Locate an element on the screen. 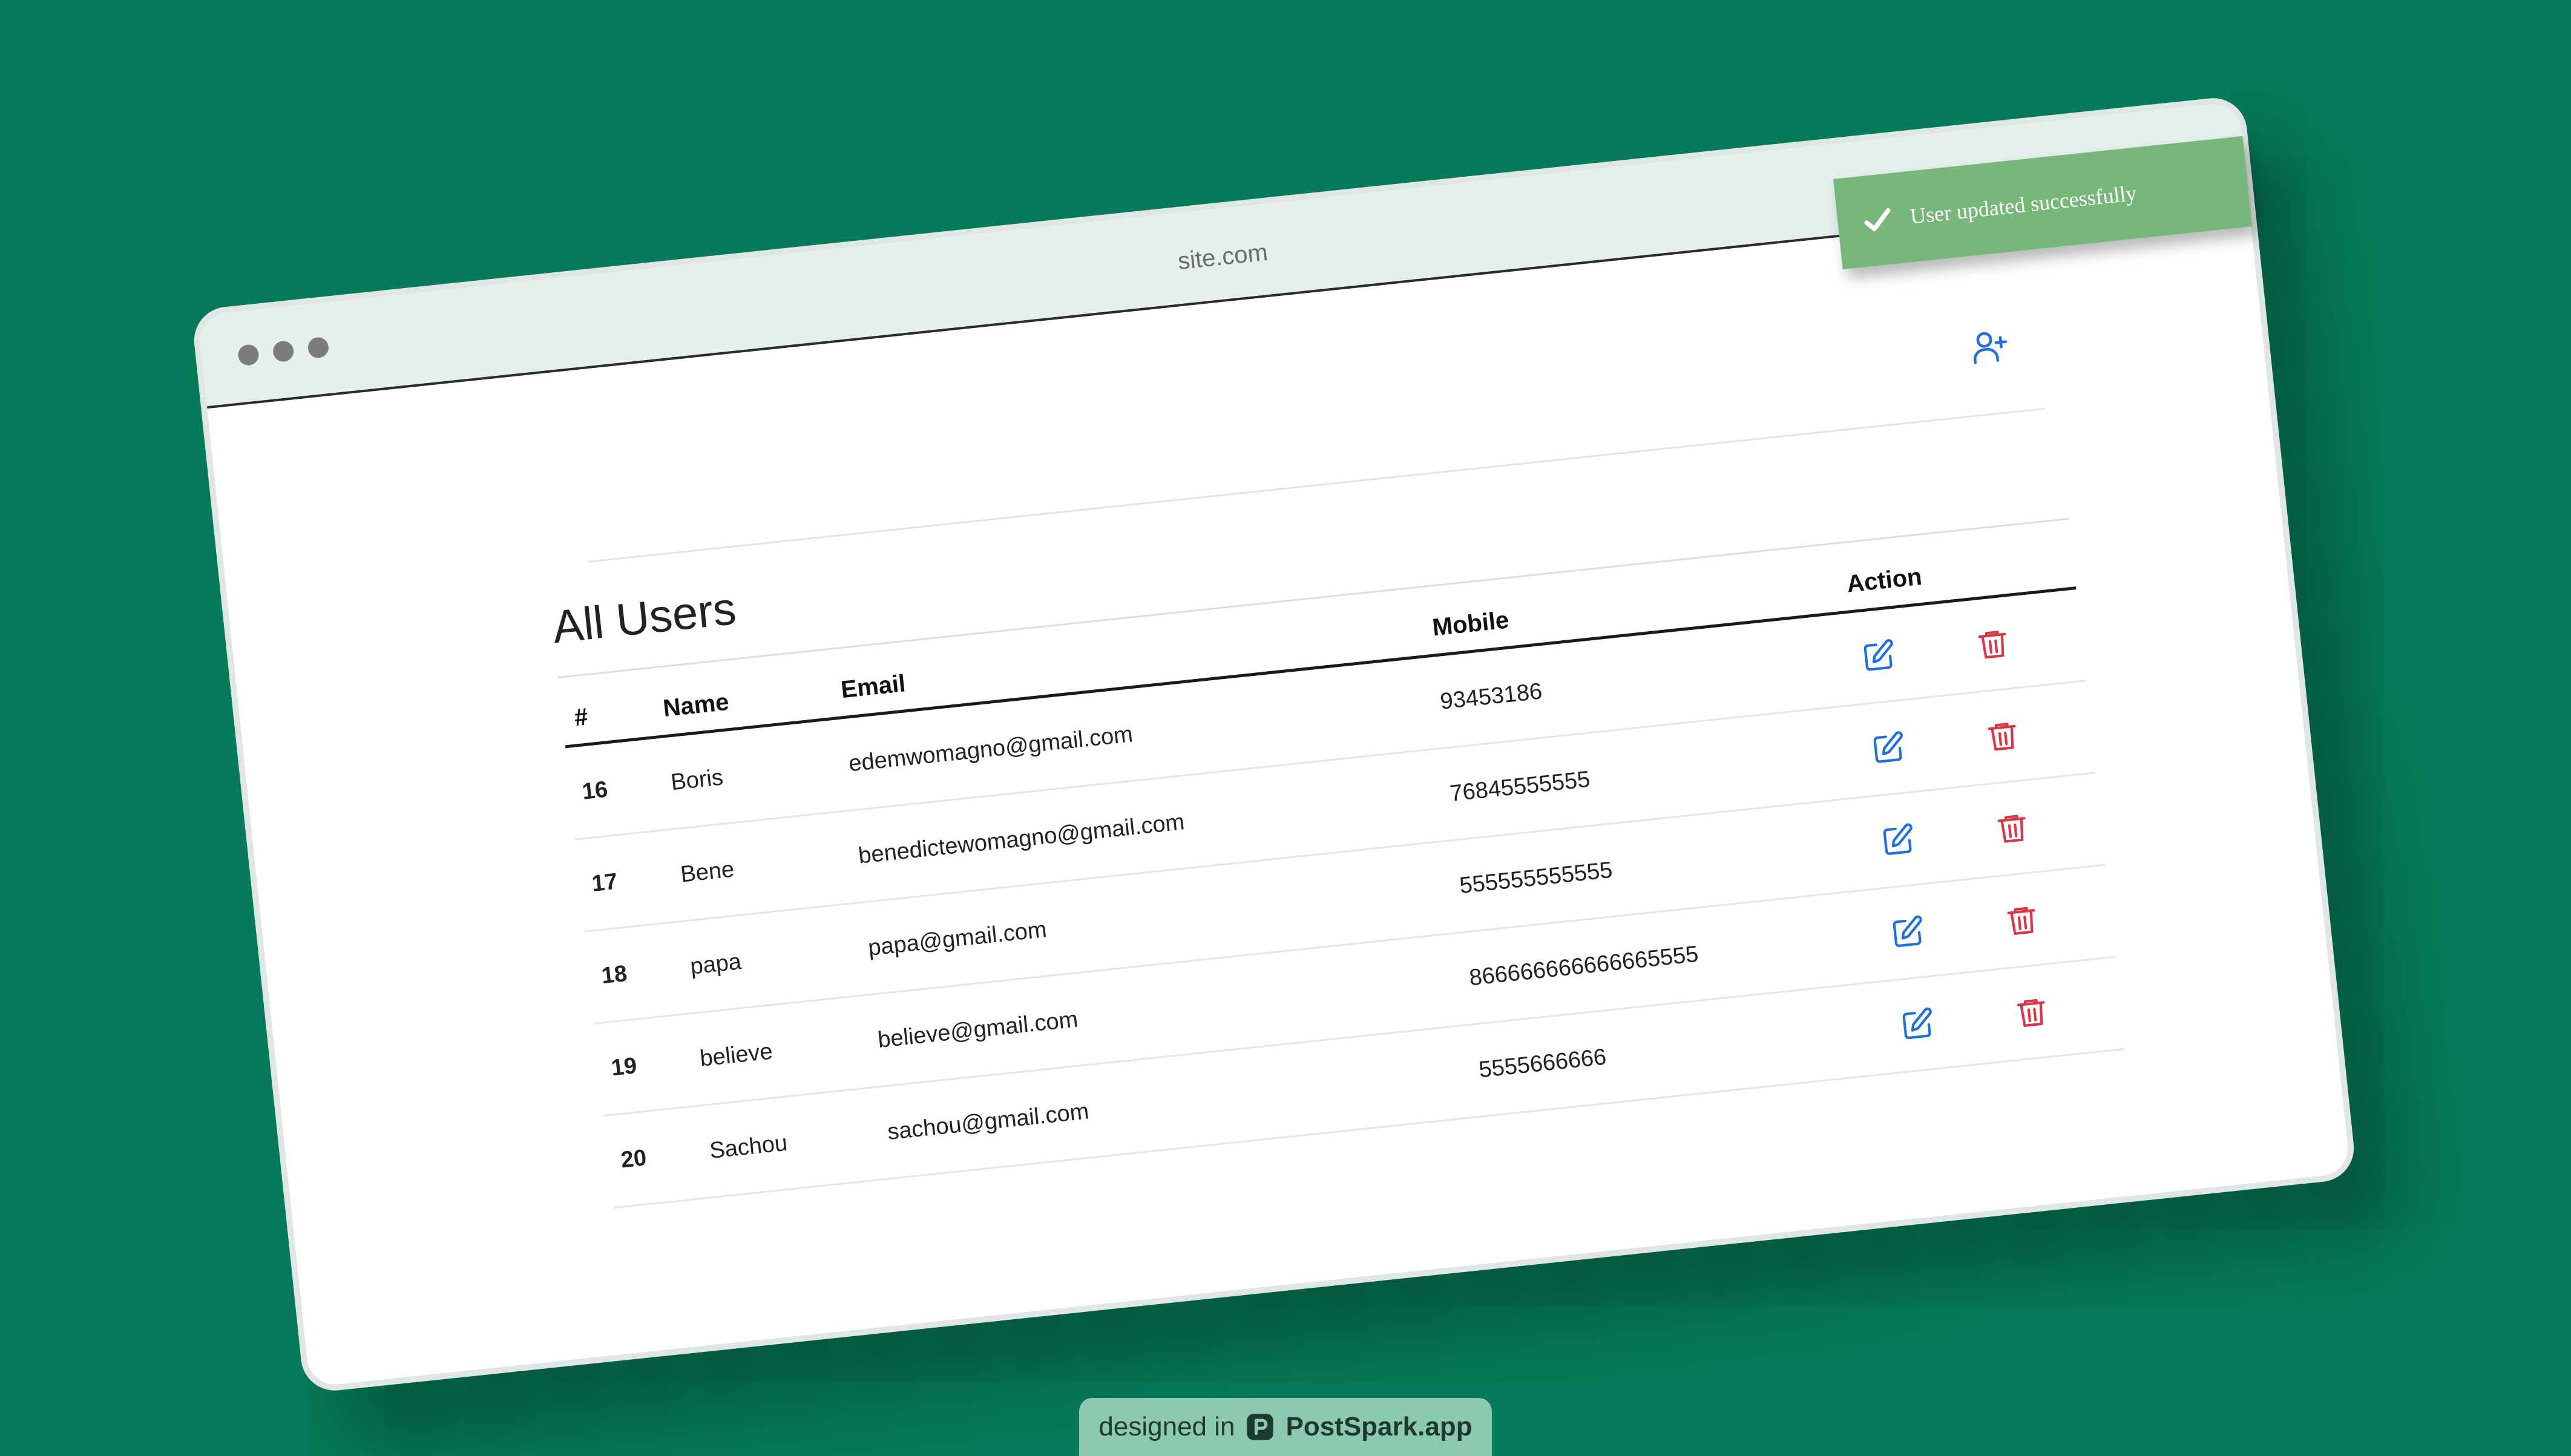  header-id: # is located at coordinates (606, 714).